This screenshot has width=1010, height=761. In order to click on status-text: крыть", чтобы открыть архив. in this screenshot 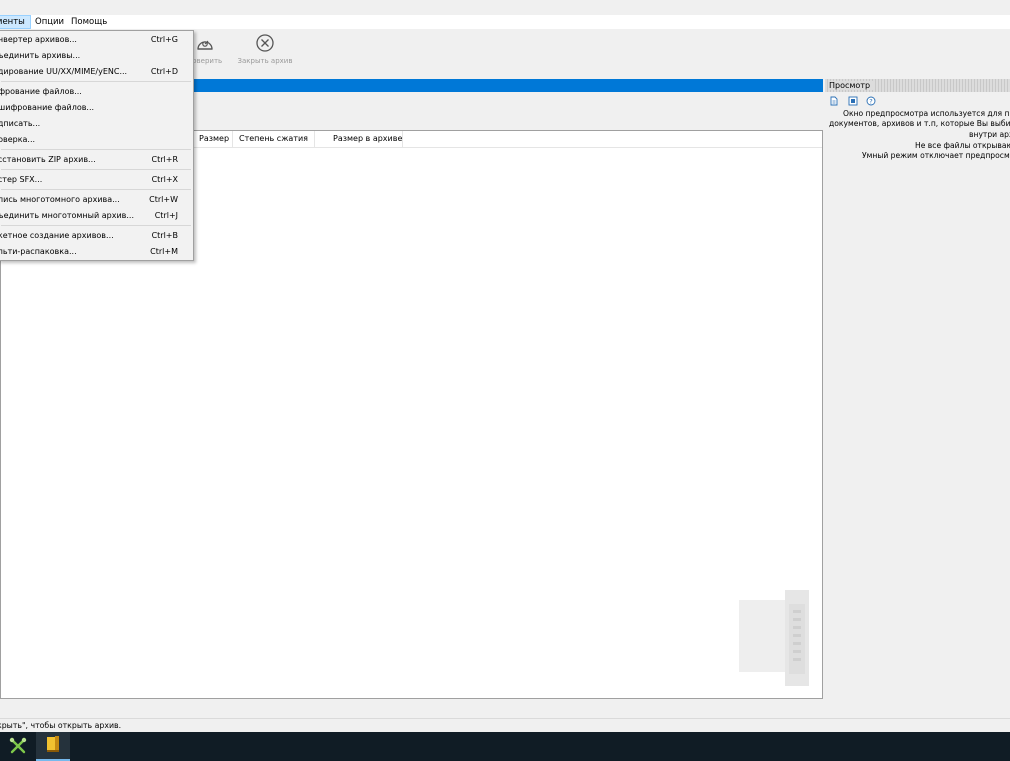, I will do `click(61, 725)`.